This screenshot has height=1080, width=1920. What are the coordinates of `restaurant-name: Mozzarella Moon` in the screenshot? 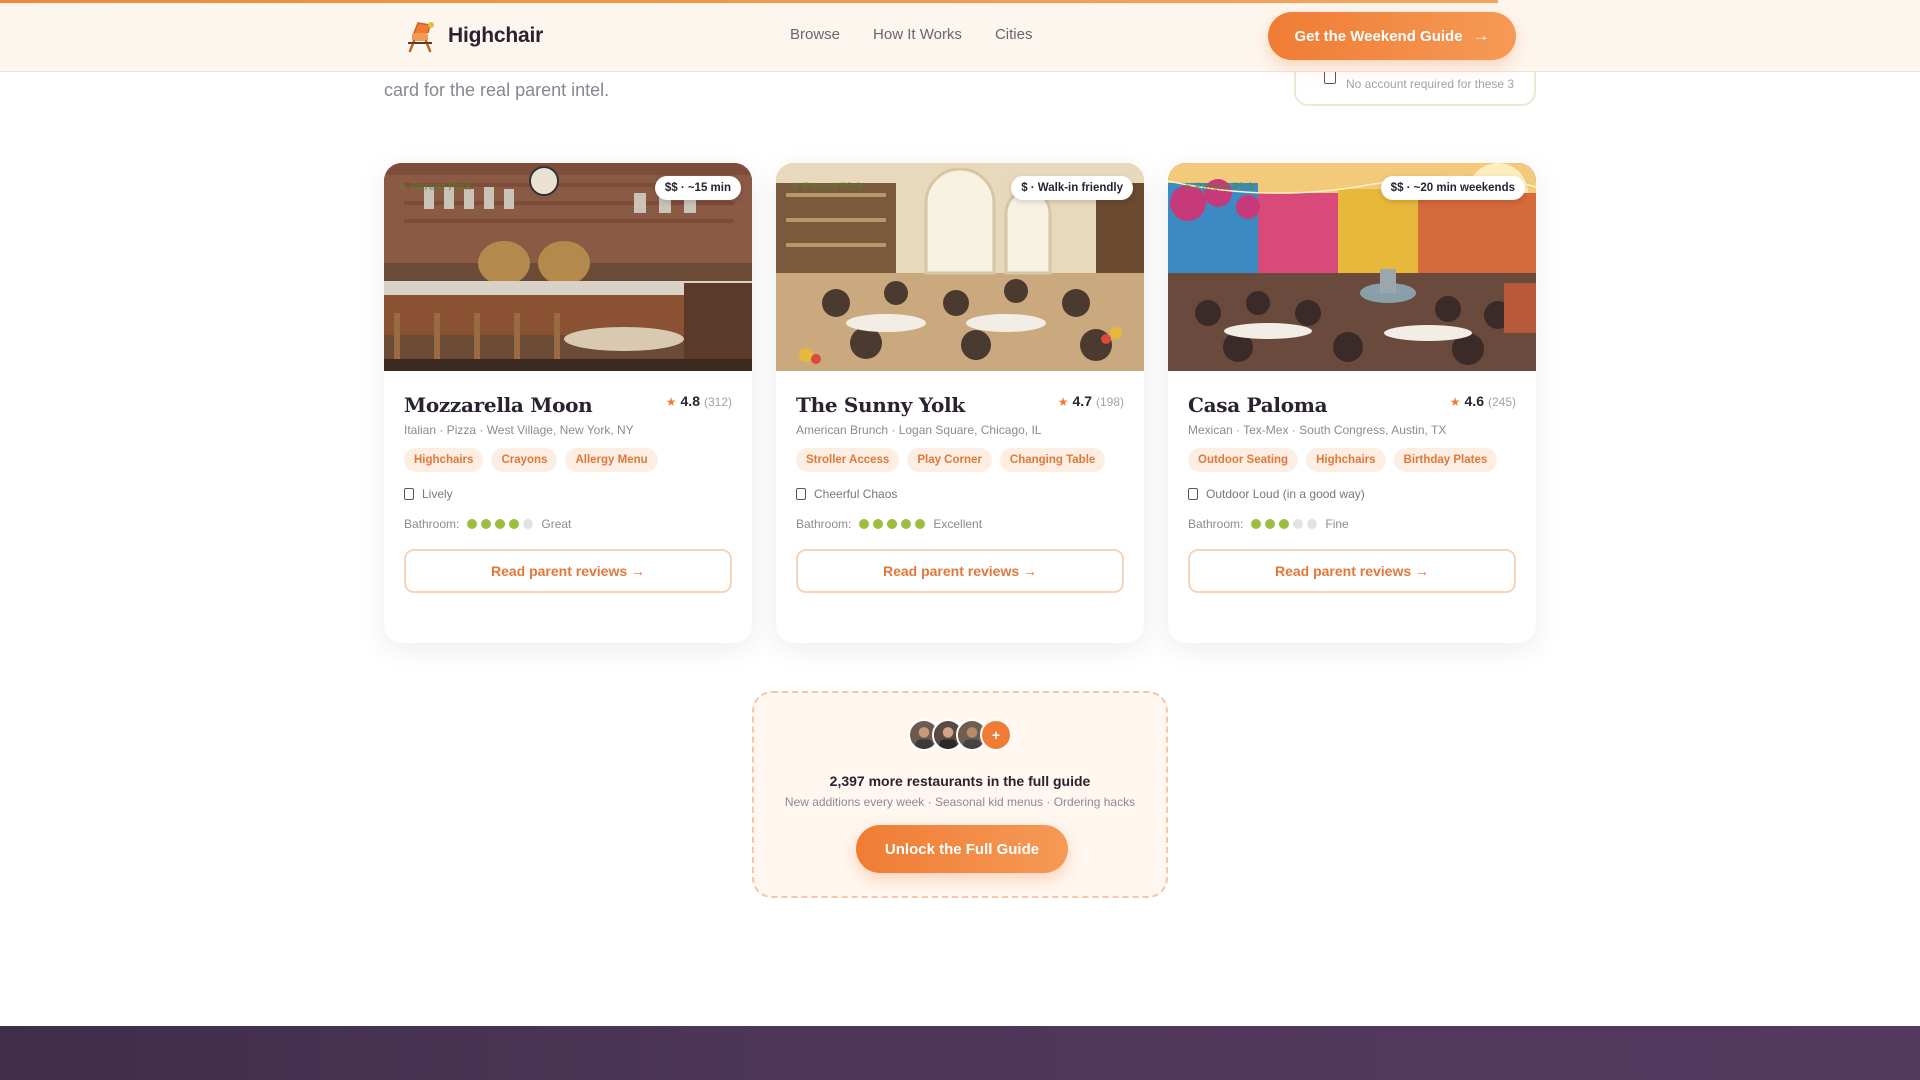 It's located at (498, 405).